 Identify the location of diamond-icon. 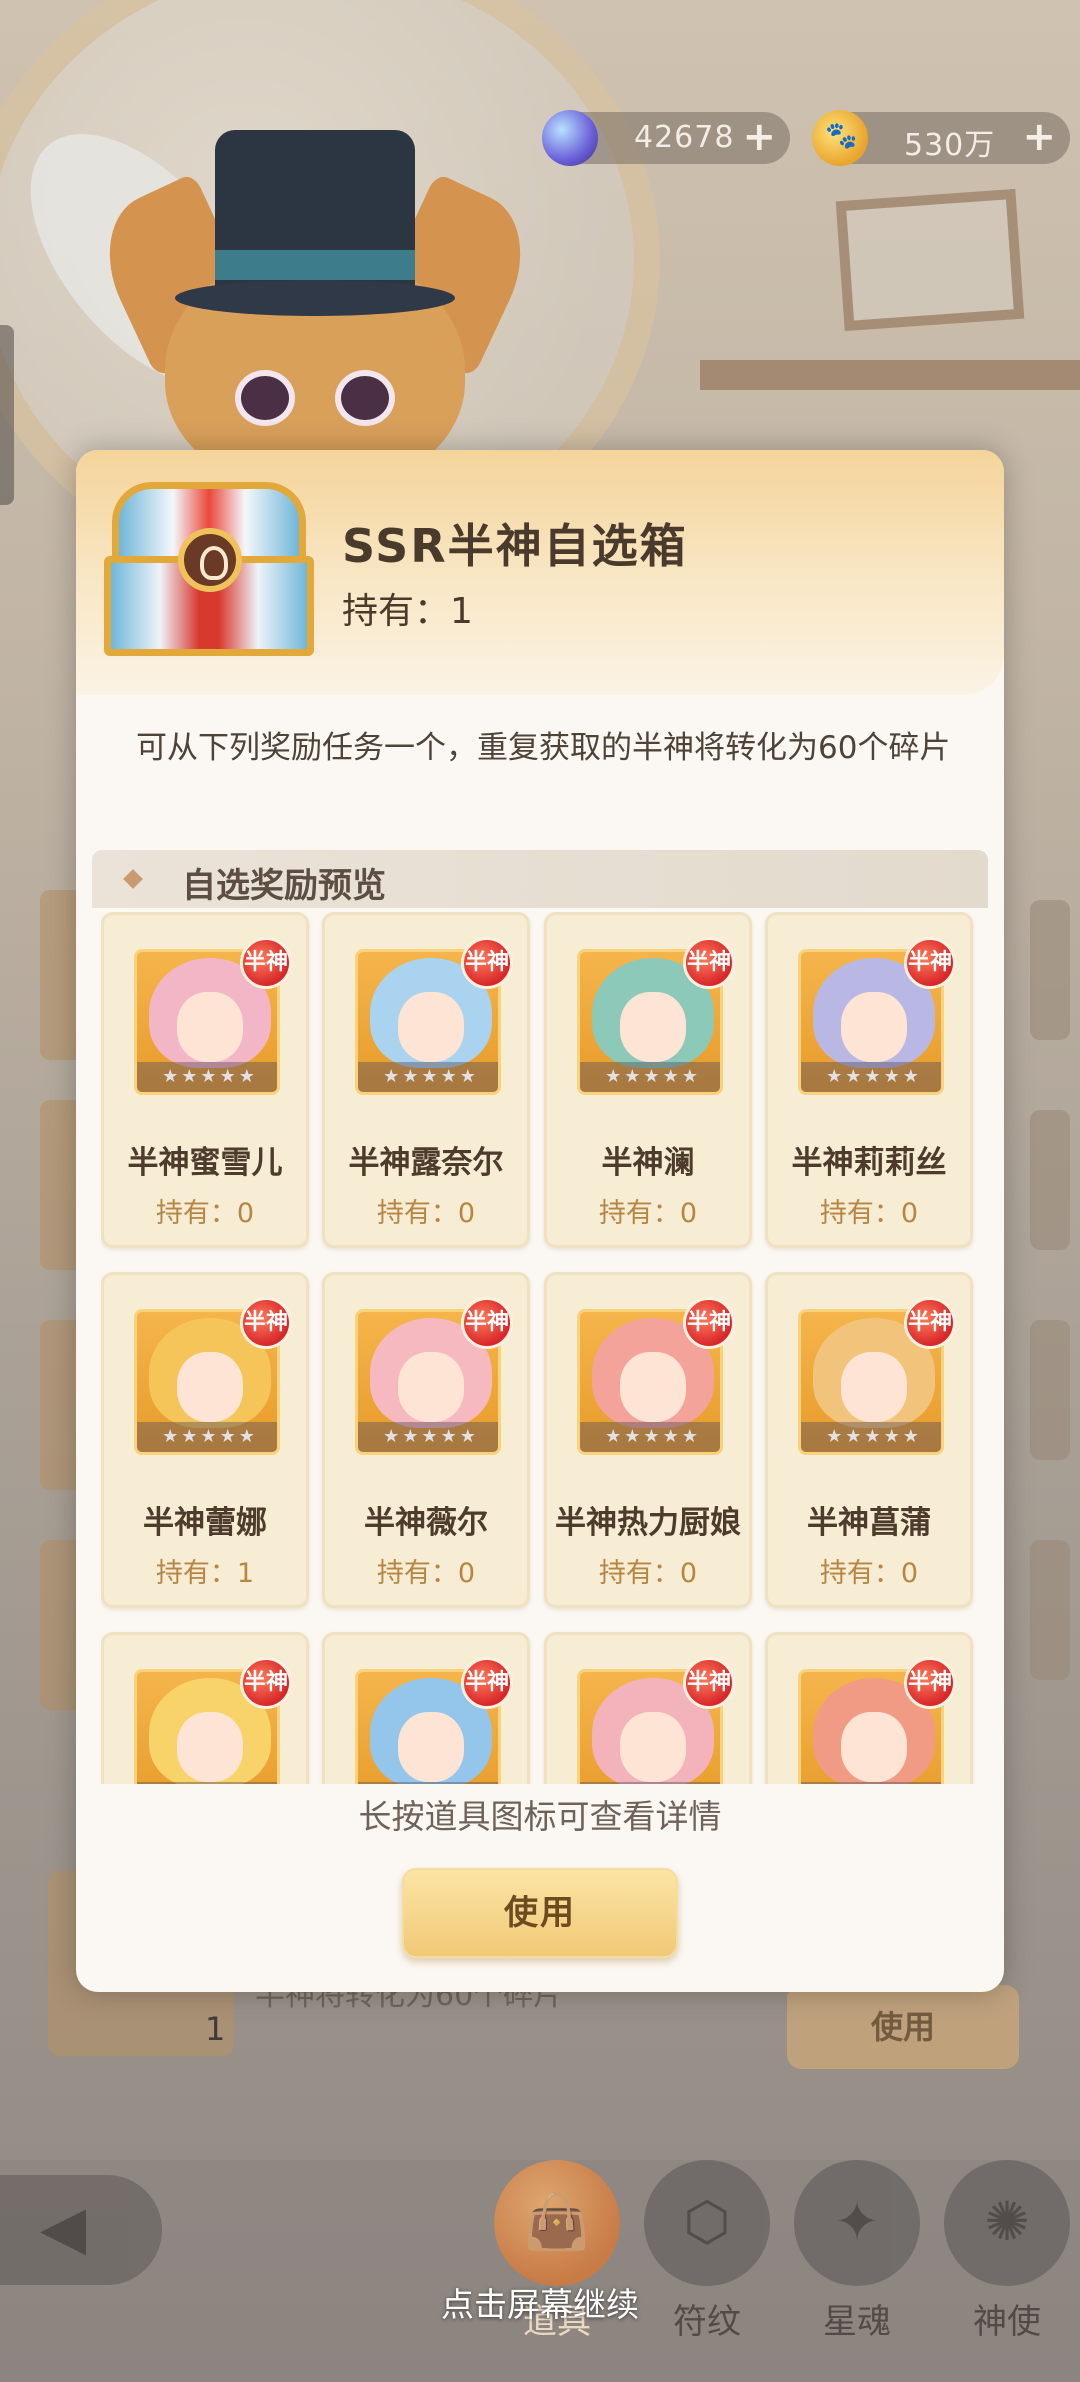
(133, 879).